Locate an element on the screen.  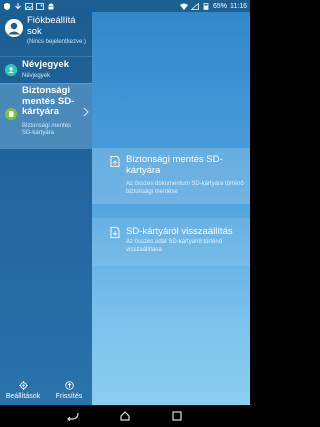
home-icon is located at coordinates (125, 416).